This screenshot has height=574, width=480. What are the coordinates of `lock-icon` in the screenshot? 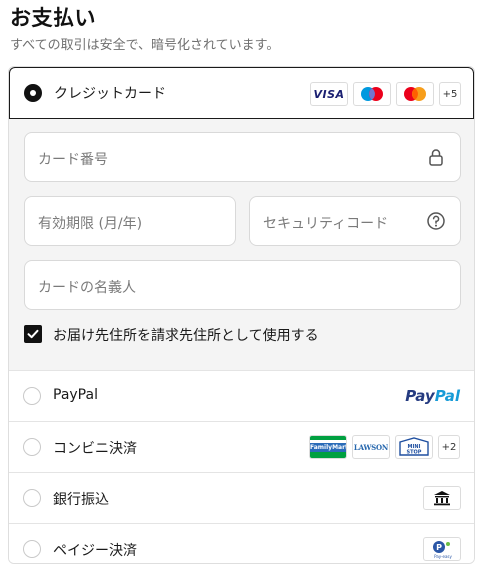 It's located at (436, 157).